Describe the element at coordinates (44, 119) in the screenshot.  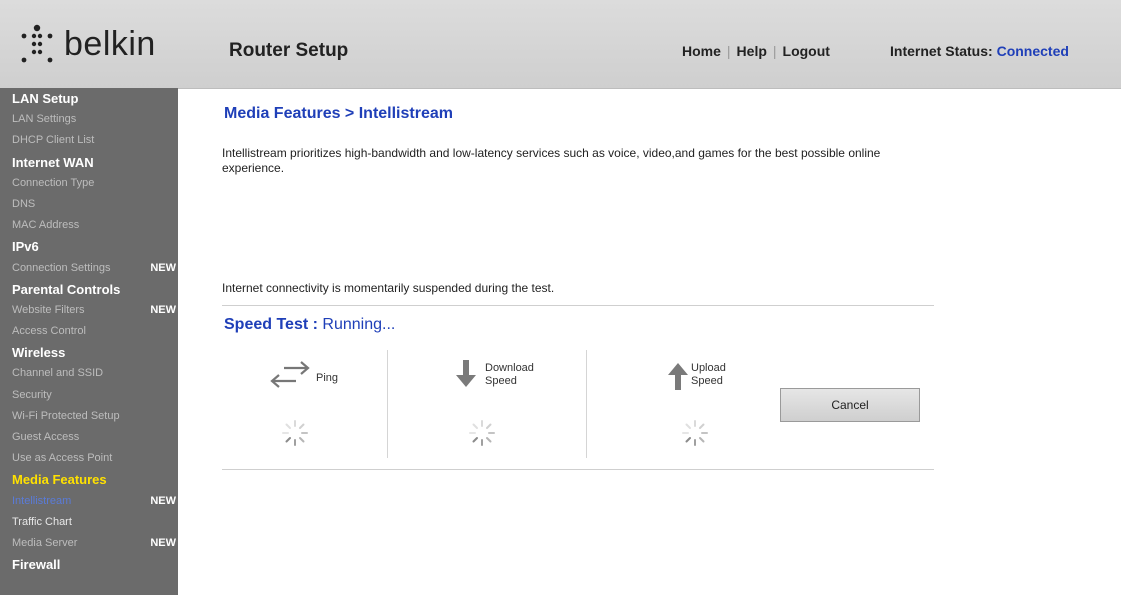
I see `sidebar-item-label: LAN Settings` at that location.